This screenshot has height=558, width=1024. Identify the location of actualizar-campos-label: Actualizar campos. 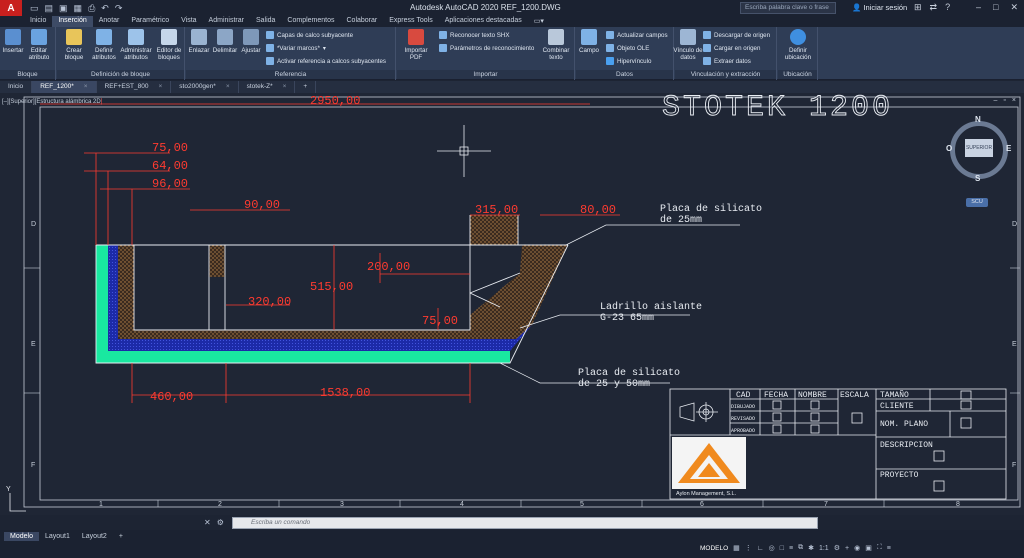
(642, 35).